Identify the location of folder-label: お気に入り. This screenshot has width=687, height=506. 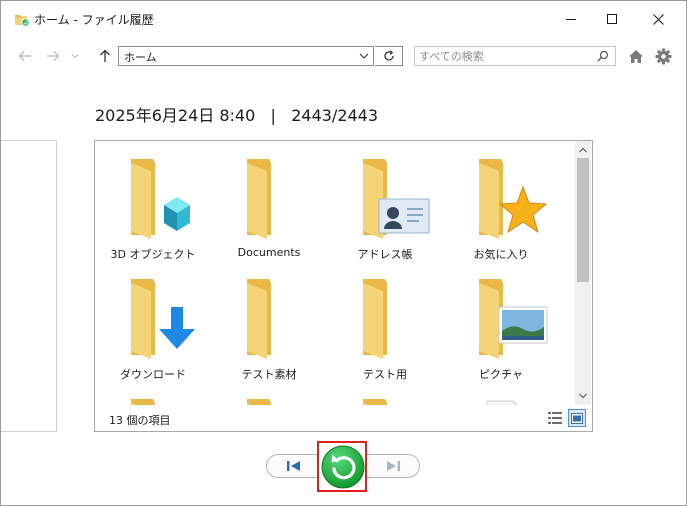
(501, 254).